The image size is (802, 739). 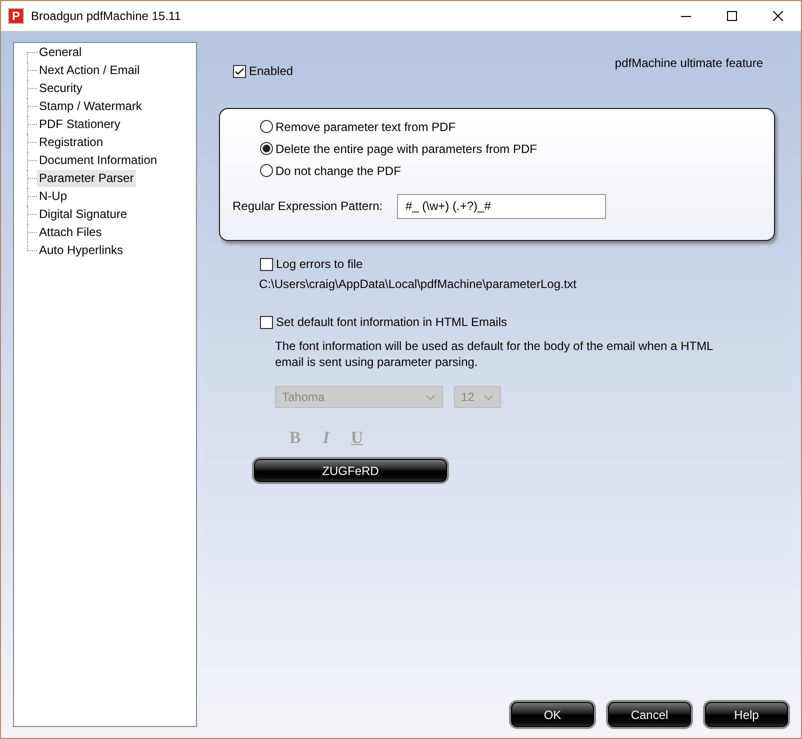 I want to click on log-file-path: C:\Users\craig\AppData\Local\pdfMachine\parameterLog.txt, so click(x=417, y=284).